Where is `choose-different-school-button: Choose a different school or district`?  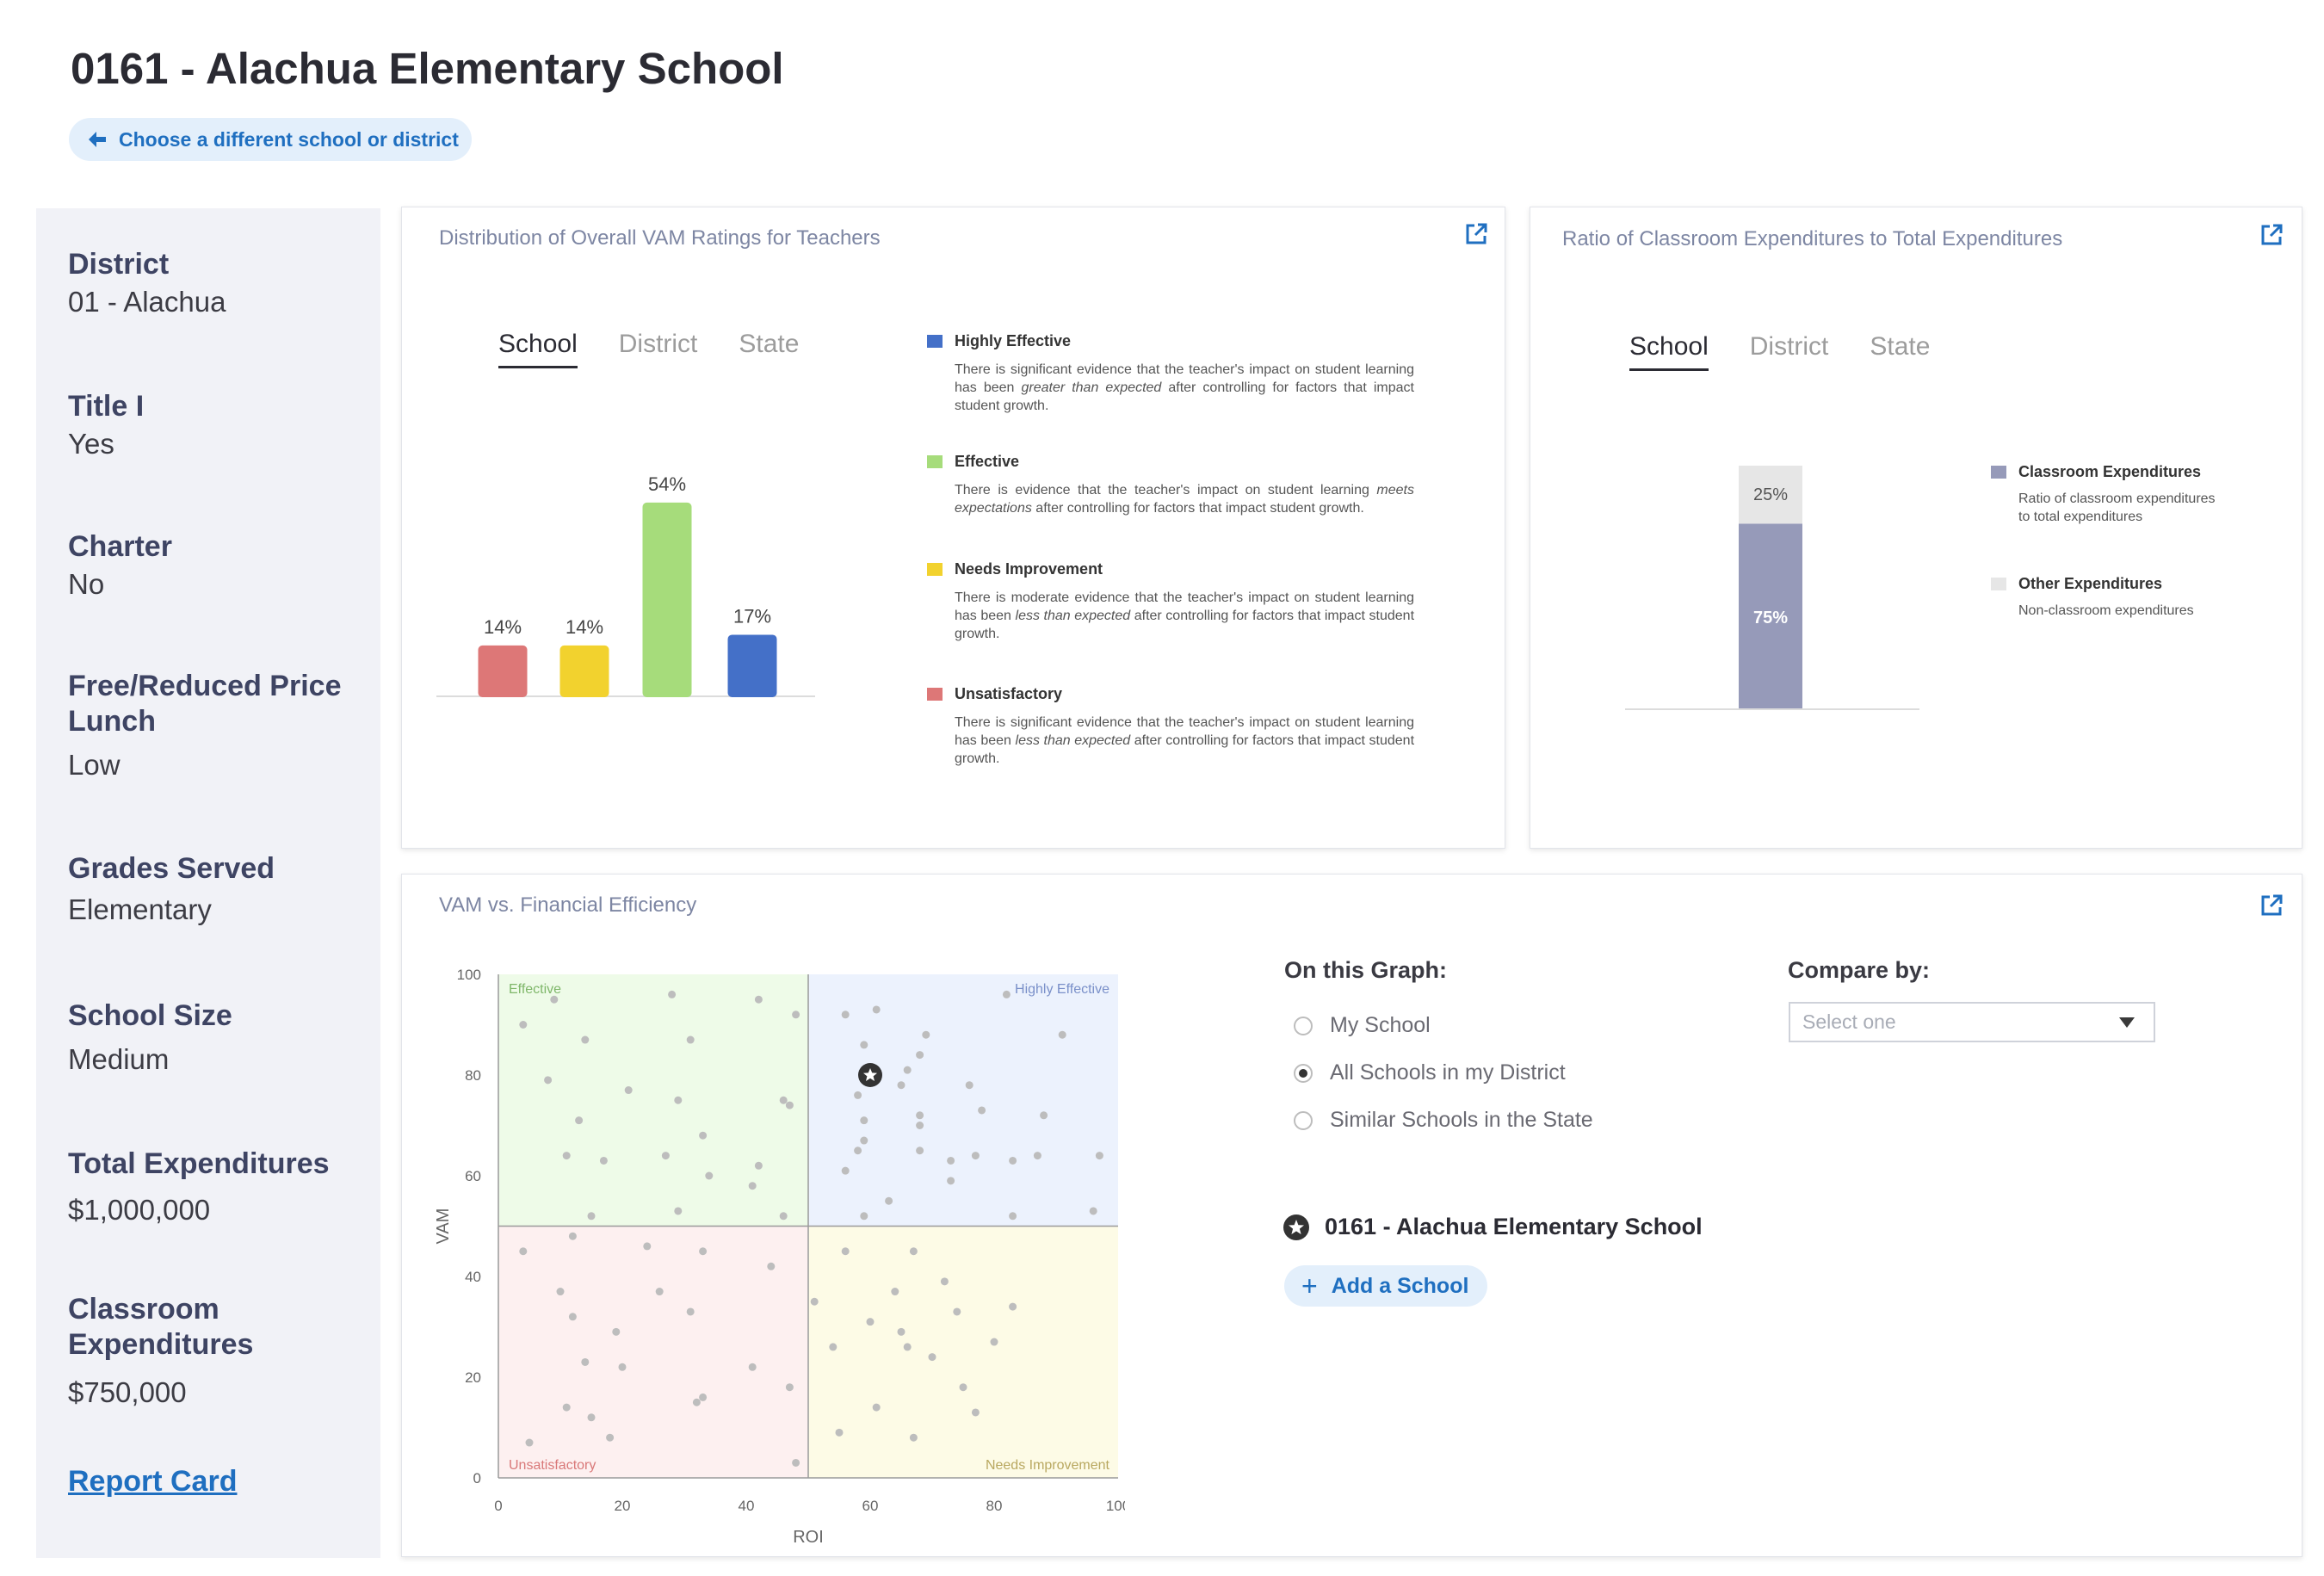
choose-different-school-button: Choose a different school or district is located at coordinates (270, 139).